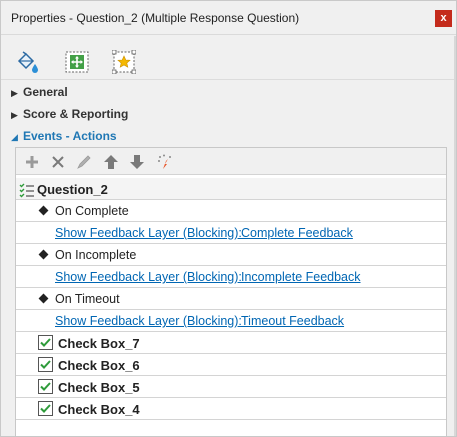  Describe the element at coordinates (96, 255) in the screenshot. I see `event-on-incomplete-label: On Incomplete` at that location.